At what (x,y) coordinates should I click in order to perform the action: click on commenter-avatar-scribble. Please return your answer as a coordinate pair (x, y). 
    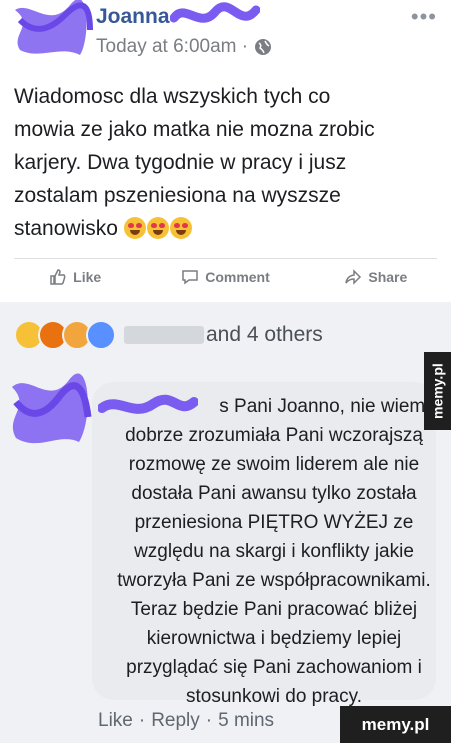
    Looking at the image, I should click on (52, 408).